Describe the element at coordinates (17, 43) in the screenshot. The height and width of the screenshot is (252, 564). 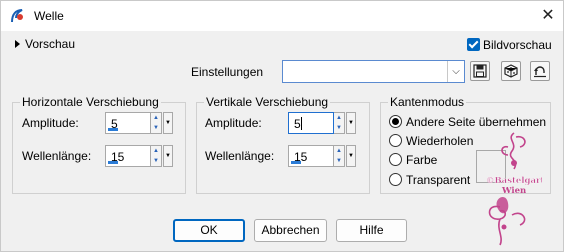
I see `expand-triangle-icon` at that location.